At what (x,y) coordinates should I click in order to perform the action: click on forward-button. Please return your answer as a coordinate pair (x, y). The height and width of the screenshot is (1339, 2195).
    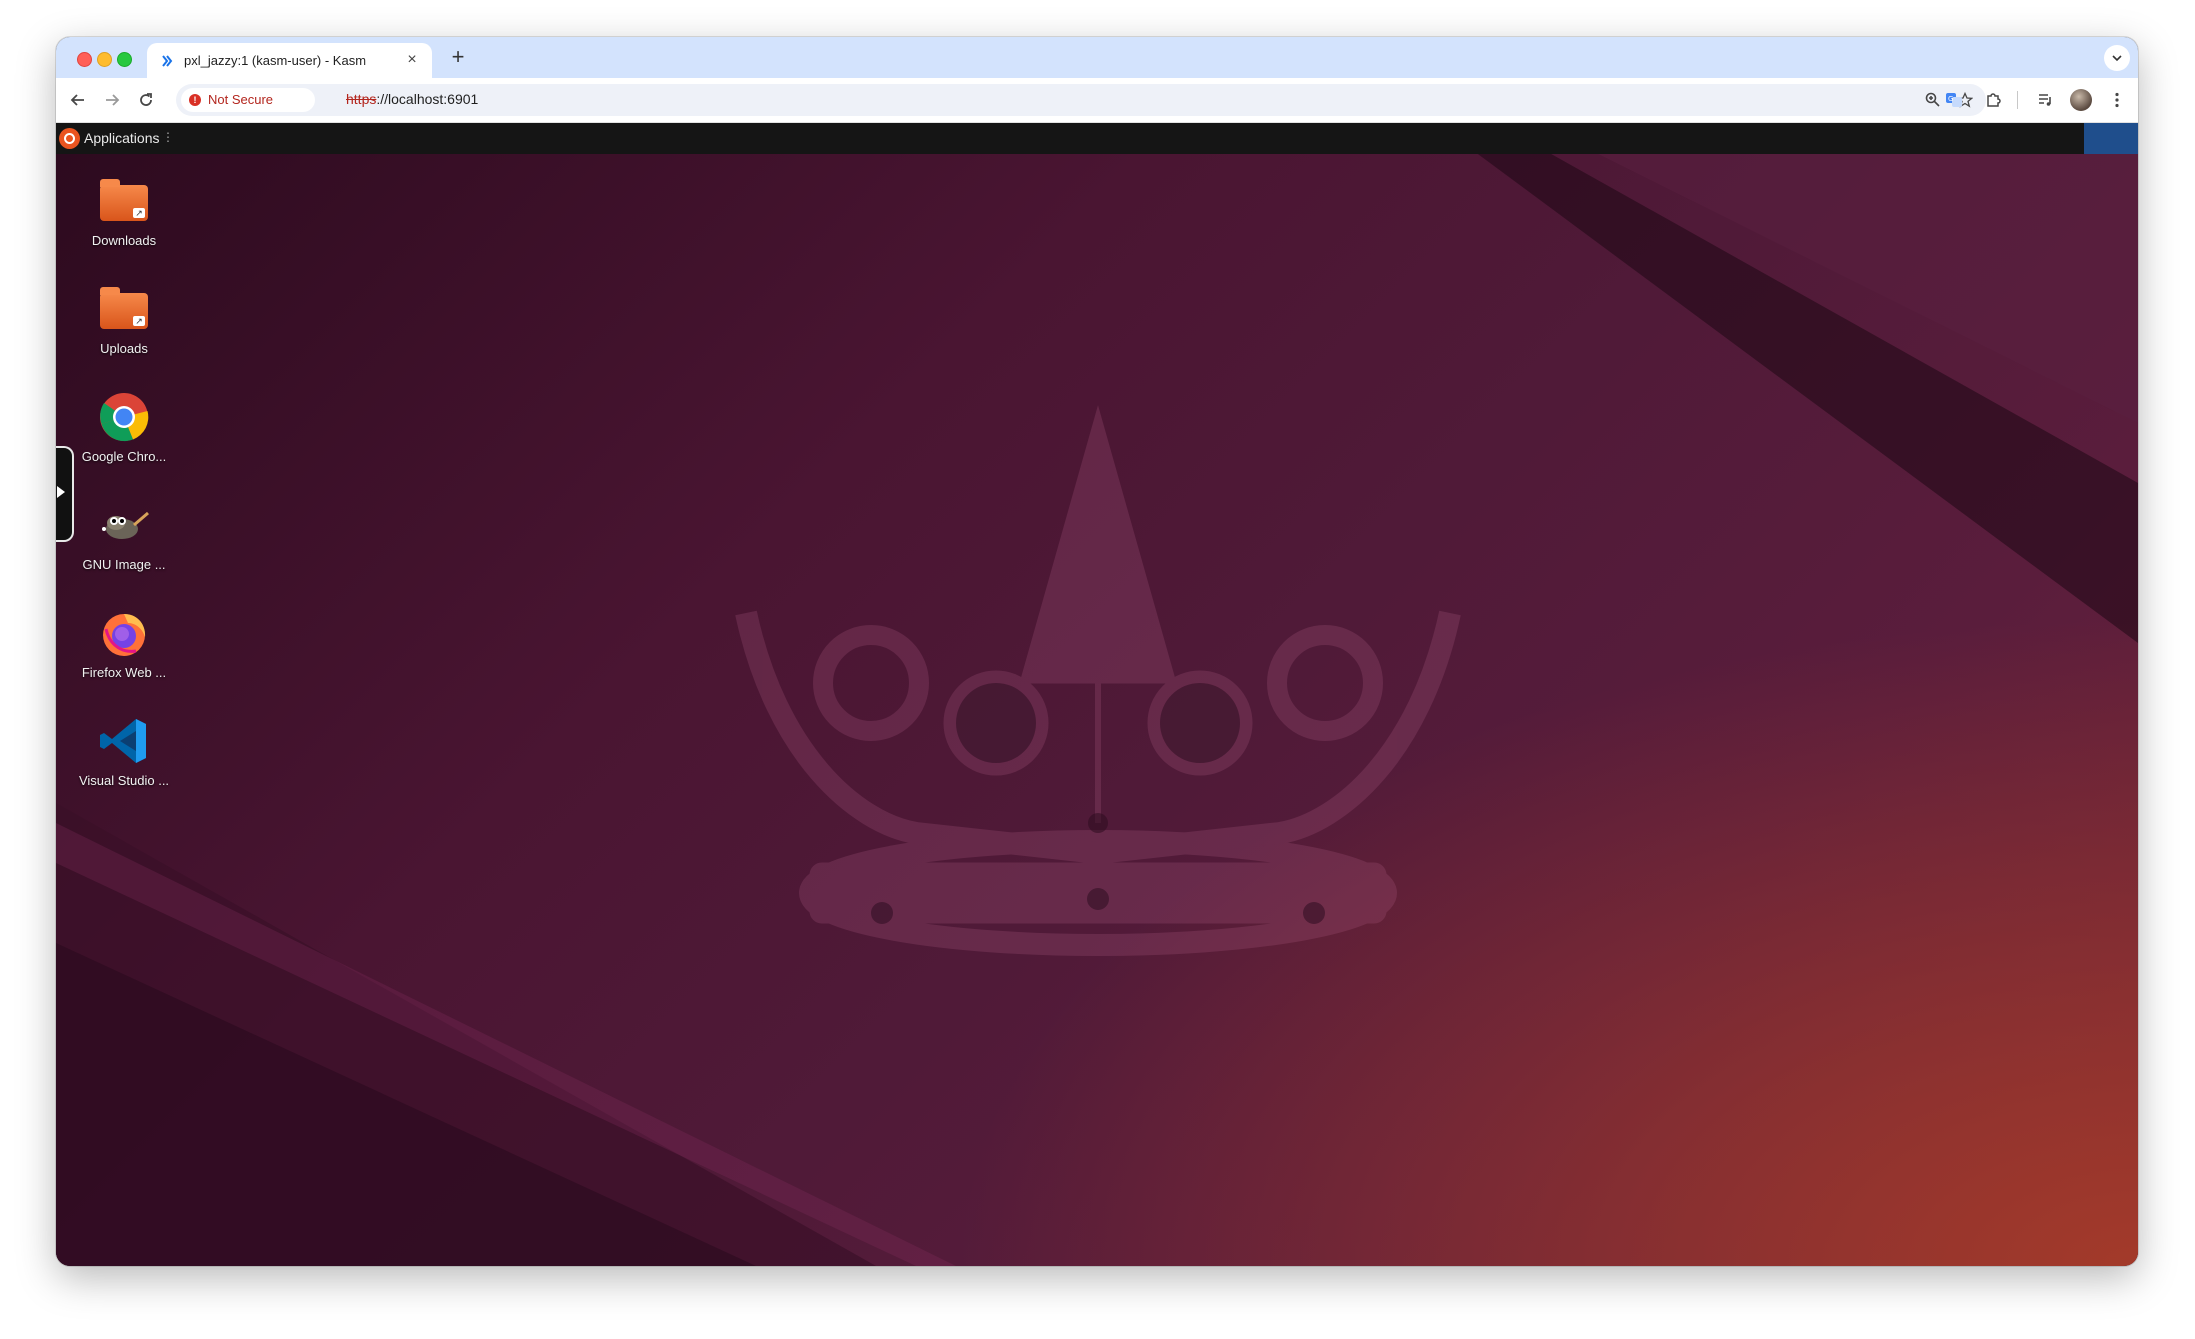
    Looking at the image, I should click on (112, 100).